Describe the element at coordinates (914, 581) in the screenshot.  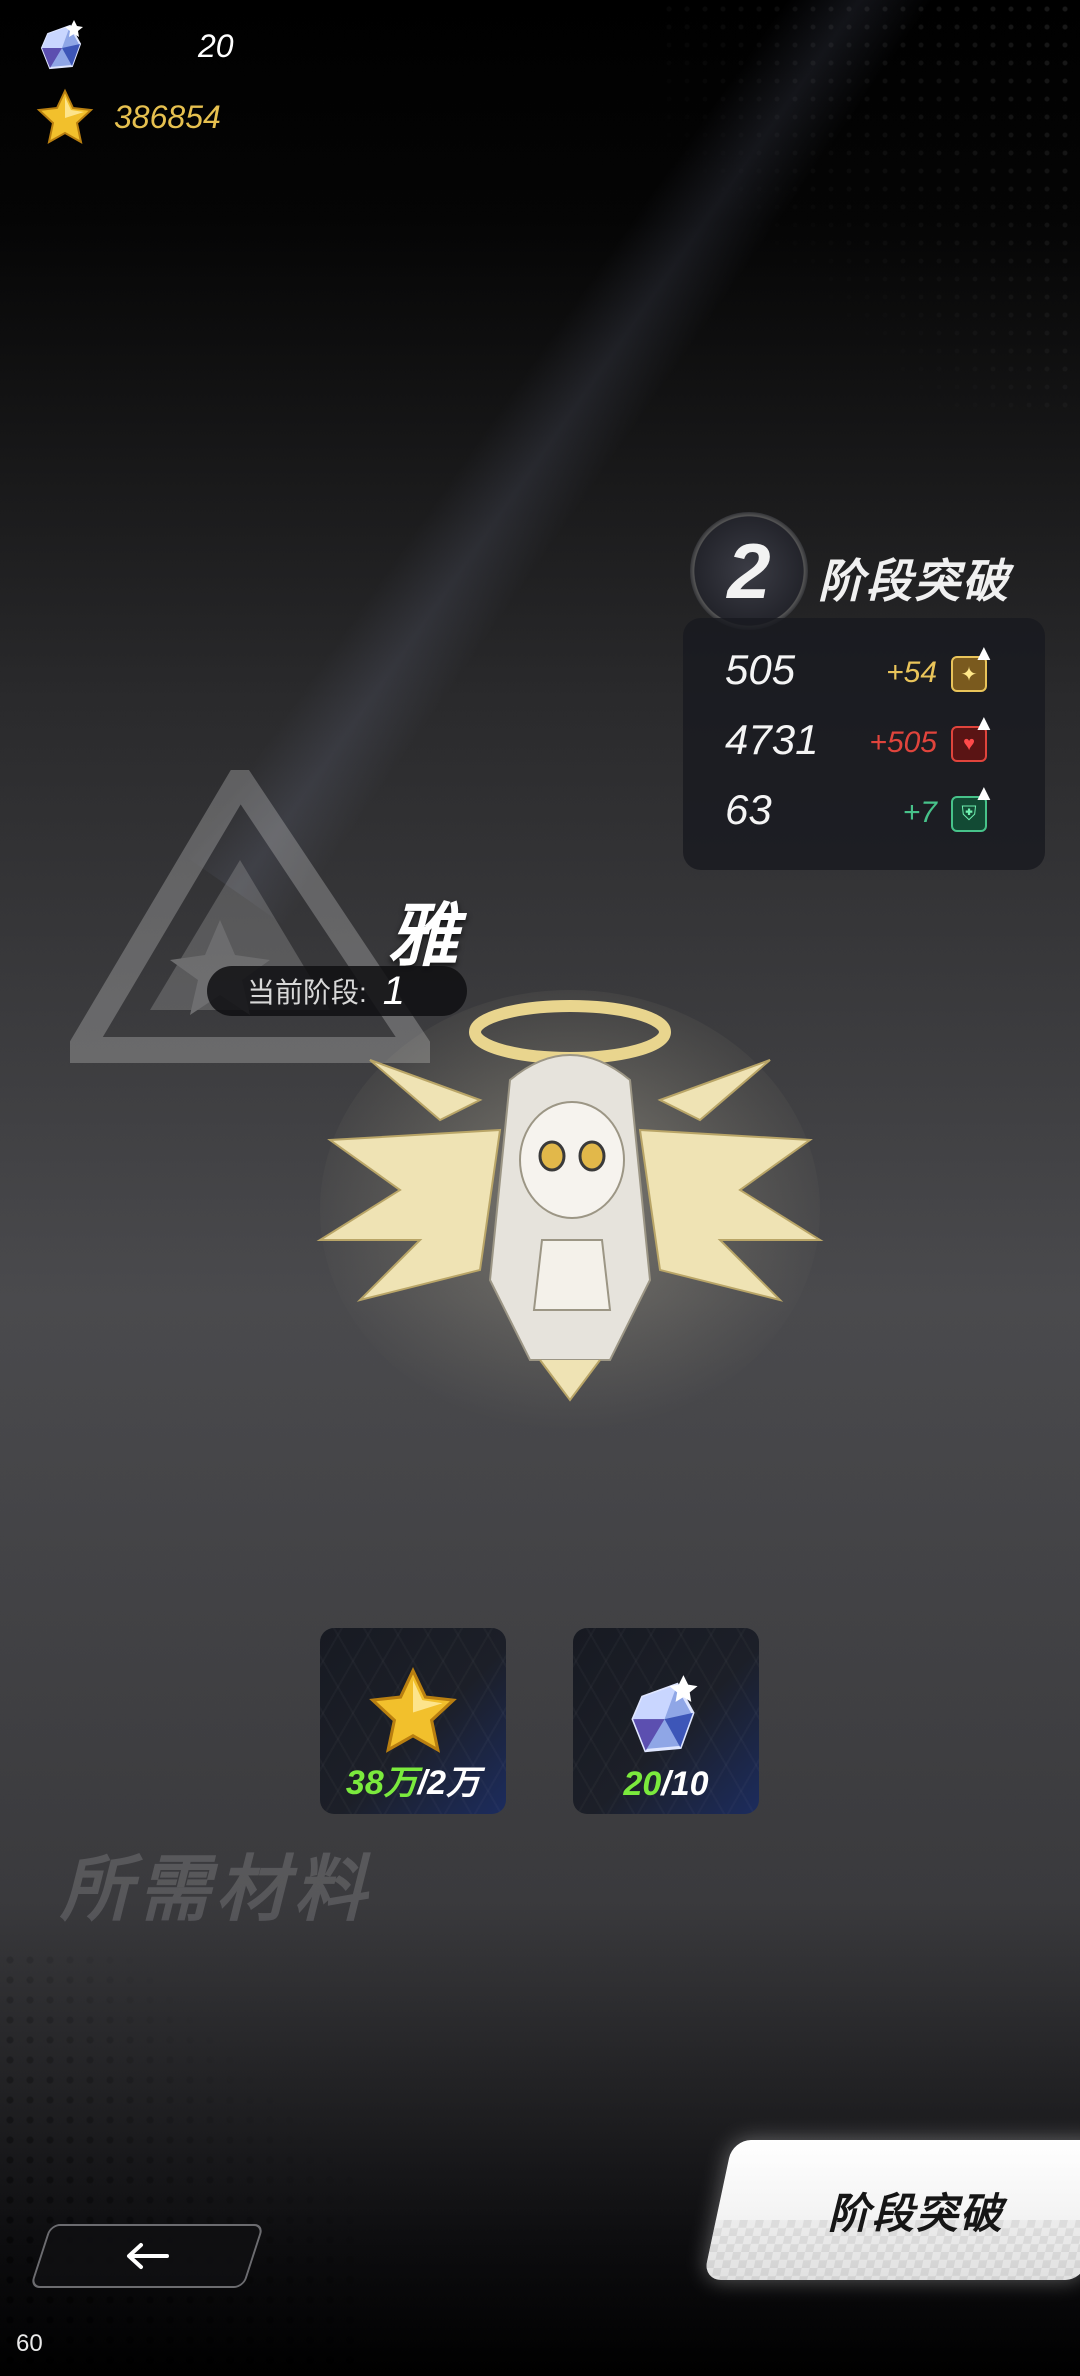
I see `stage-break-title: 阶段突破` at that location.